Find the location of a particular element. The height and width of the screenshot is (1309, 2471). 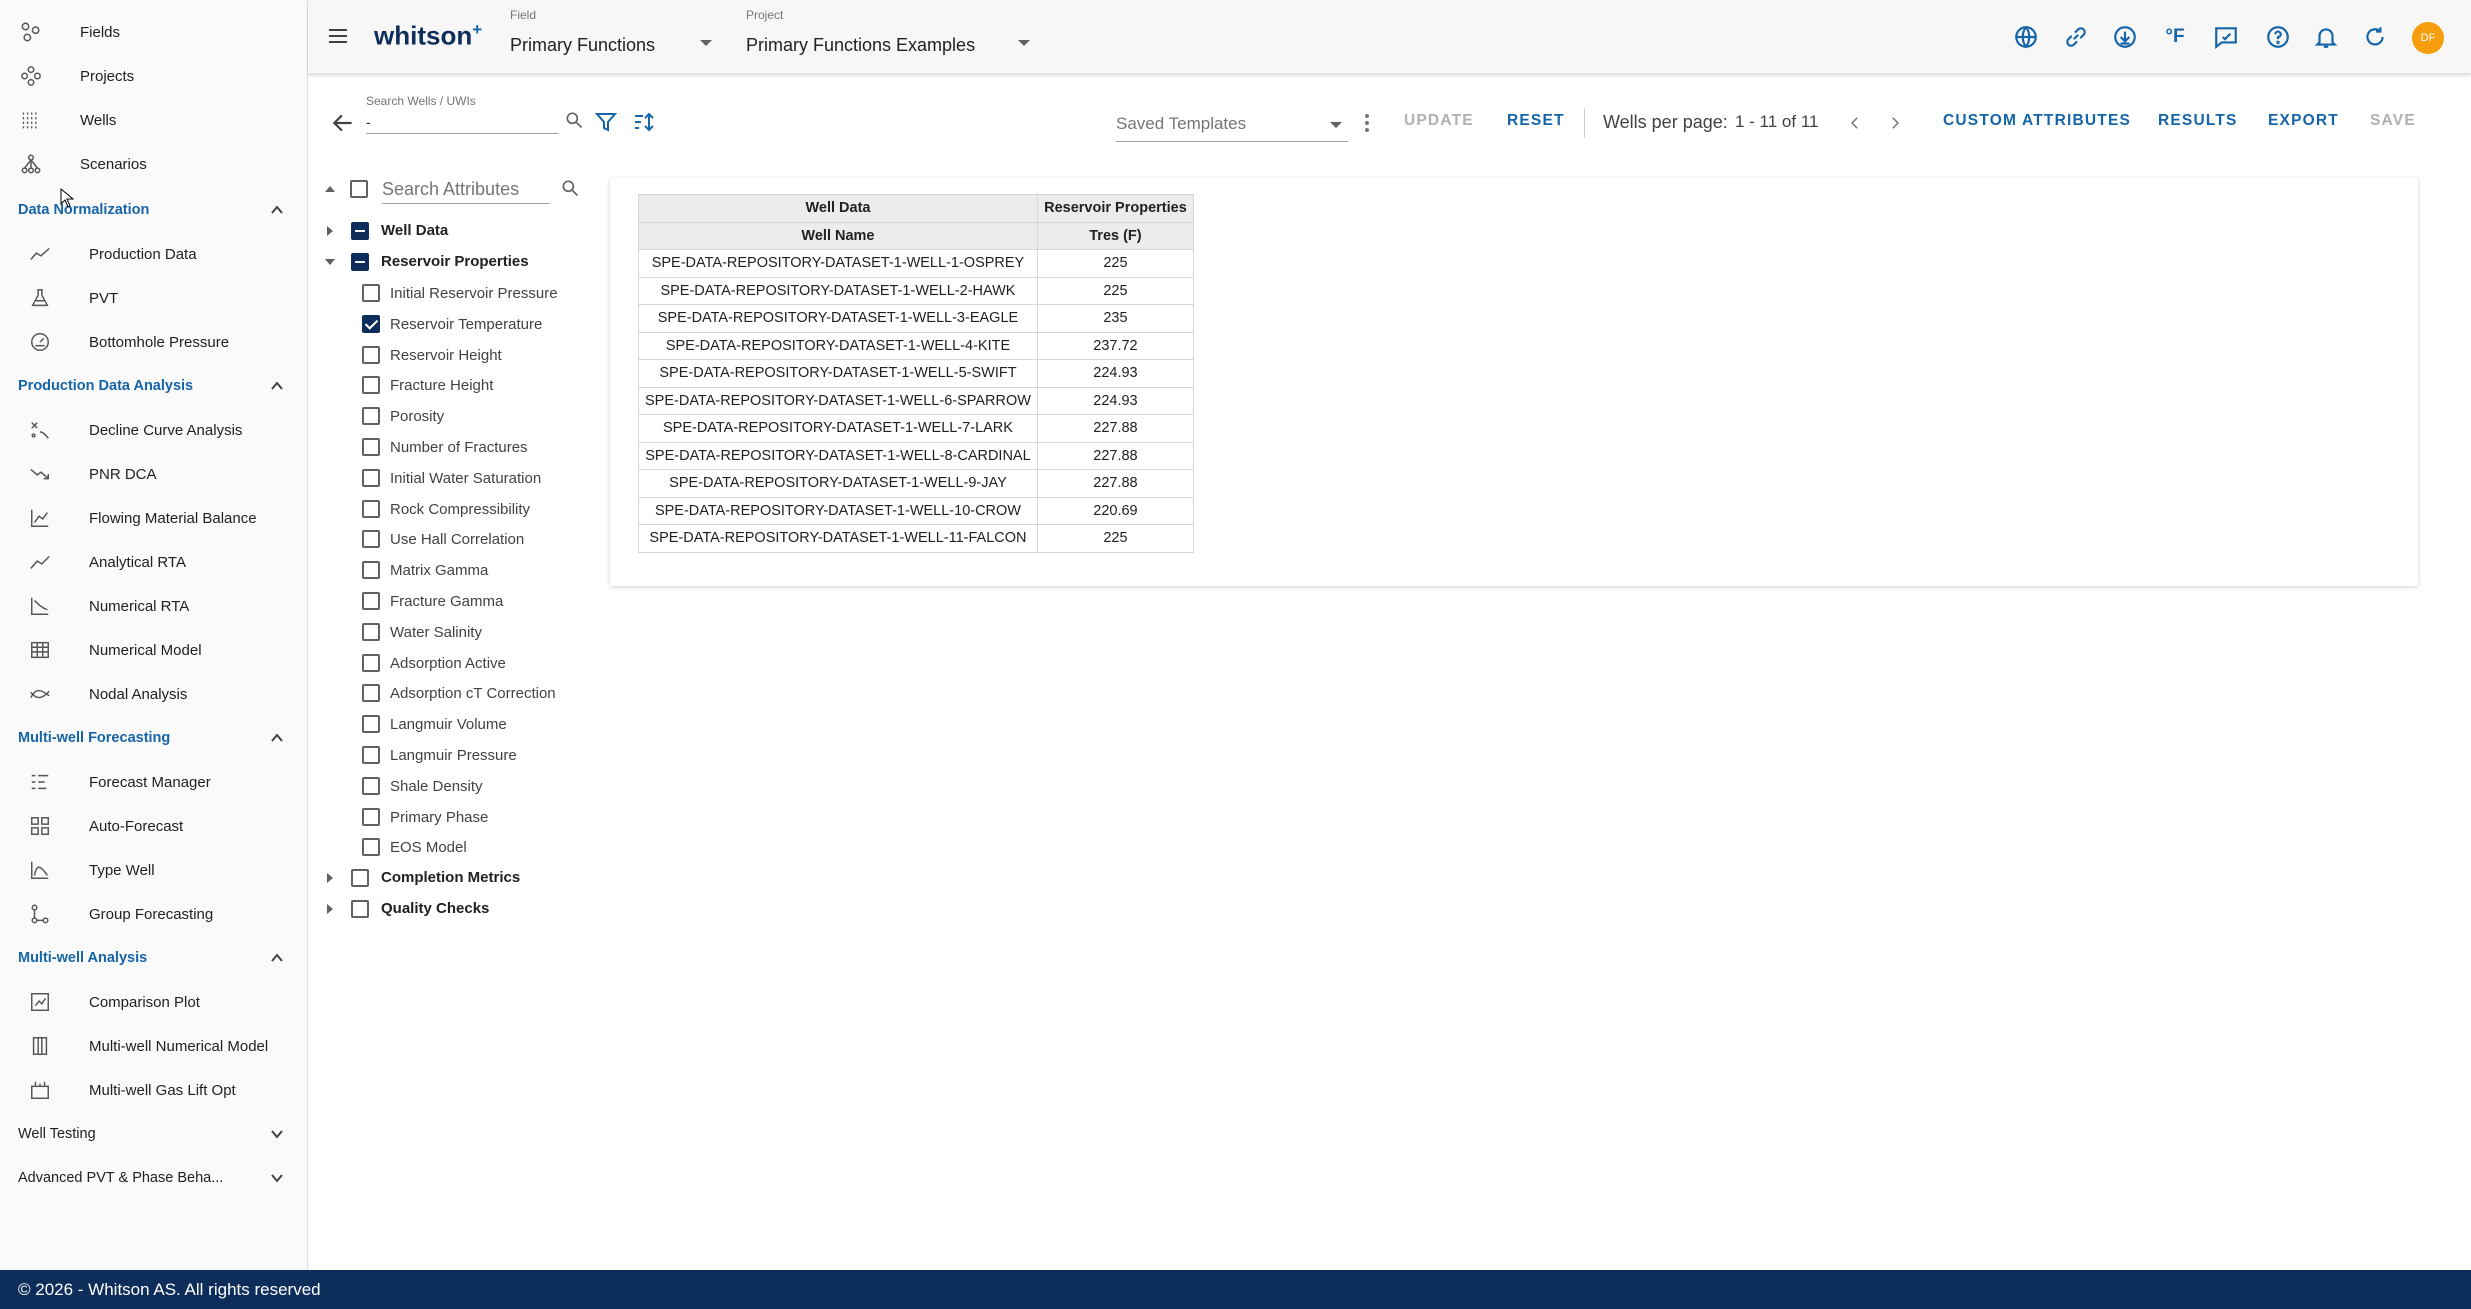

next-page-icon is located at coordinates (1896, 124).